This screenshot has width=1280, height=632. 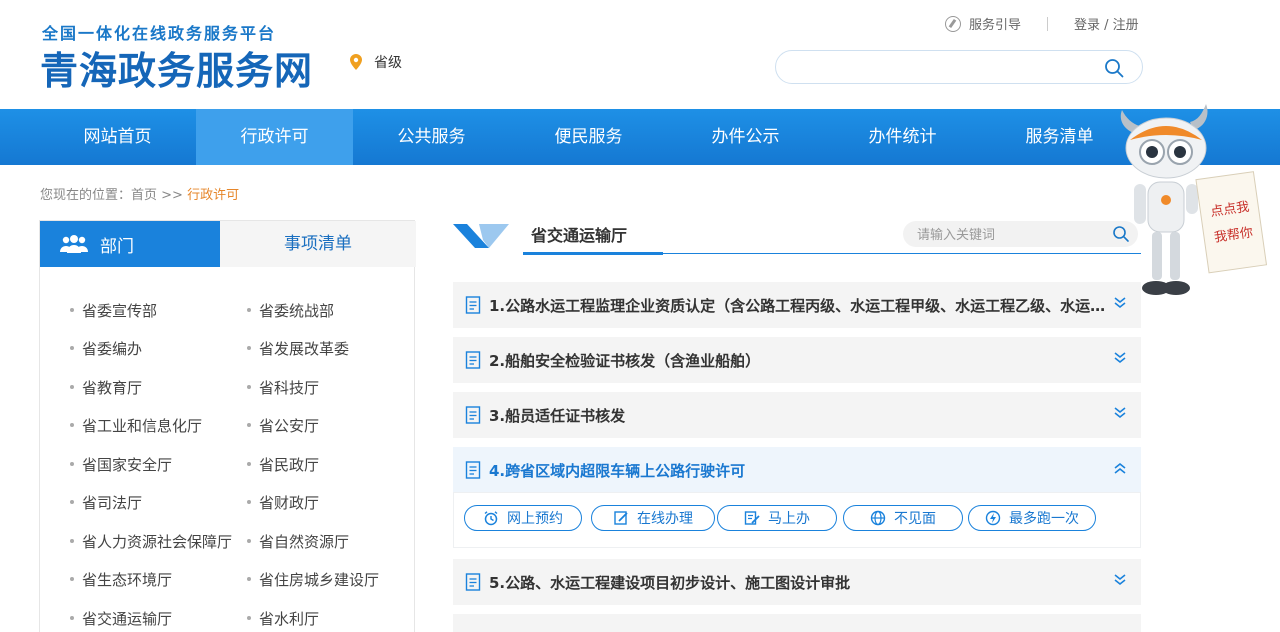 What do you see at coordinates (1106, 23) in the screenshot?
I see `login-register-link: 登录 / 注册` at bounding box center [1106, 23].